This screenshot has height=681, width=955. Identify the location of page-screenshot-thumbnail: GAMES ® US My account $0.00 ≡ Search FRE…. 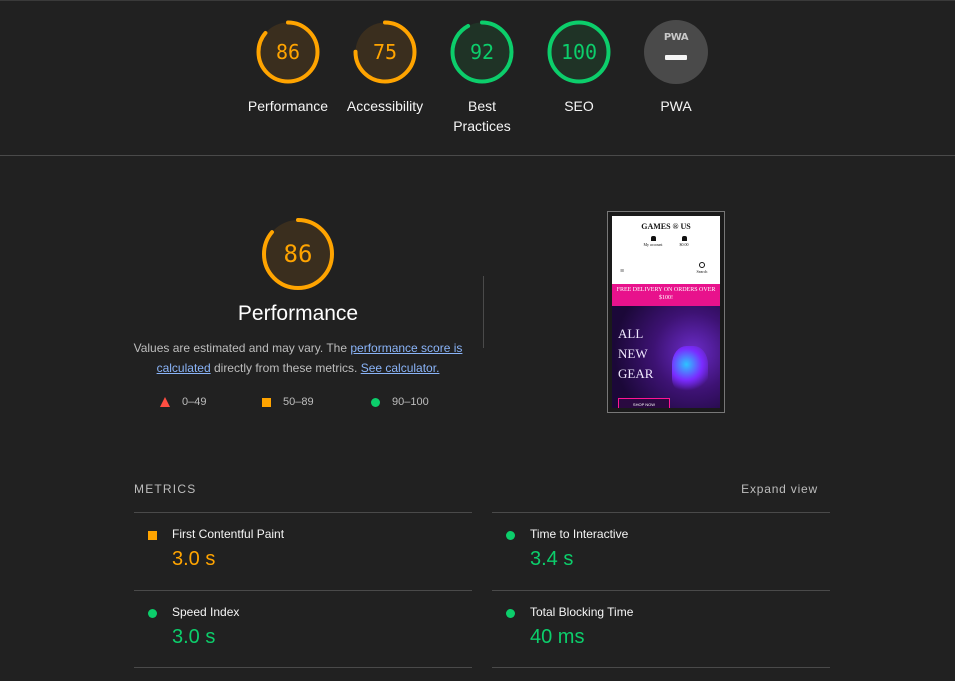
(666, 312).